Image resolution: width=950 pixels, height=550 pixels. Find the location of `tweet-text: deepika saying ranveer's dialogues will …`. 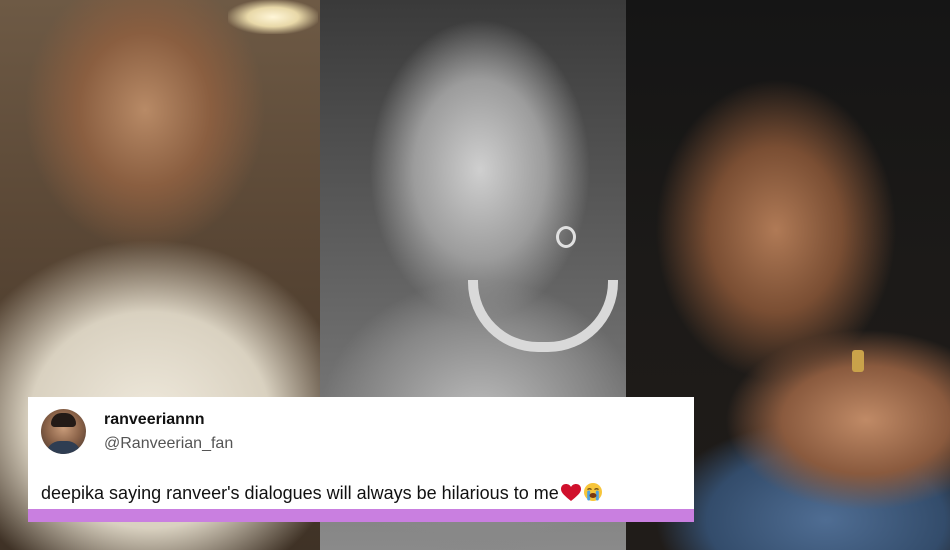

tweet-text: deepika saying ranveer's dialogues will … is located at coordinates (322, 493).